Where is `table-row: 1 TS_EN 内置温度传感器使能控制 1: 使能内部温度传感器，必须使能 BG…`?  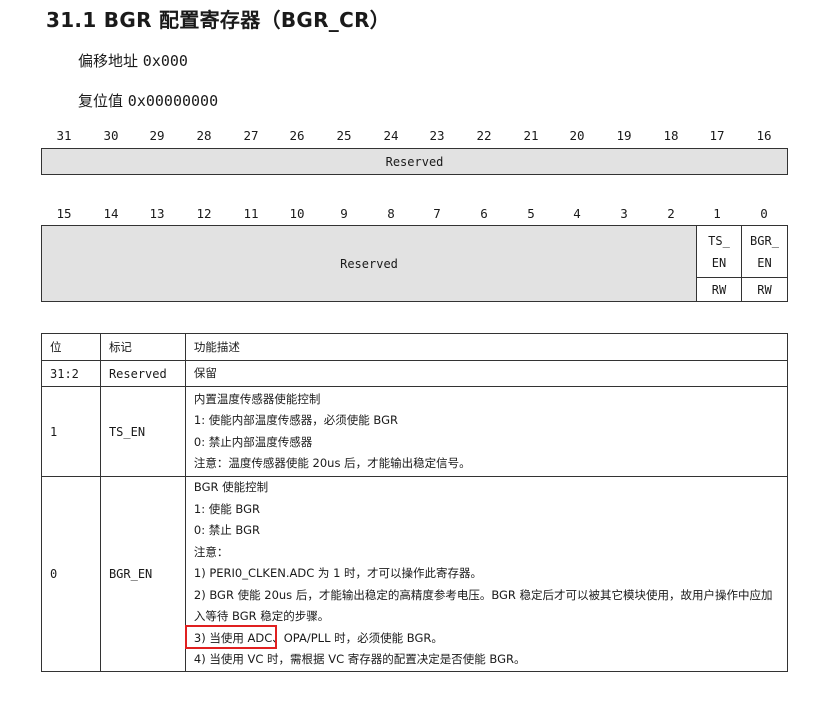 table-row: 1 TS_EN 内置温度传感器使能控制 1: 使能内部温度传感器，必须使能 BG… is located at coordinates (415, 431).